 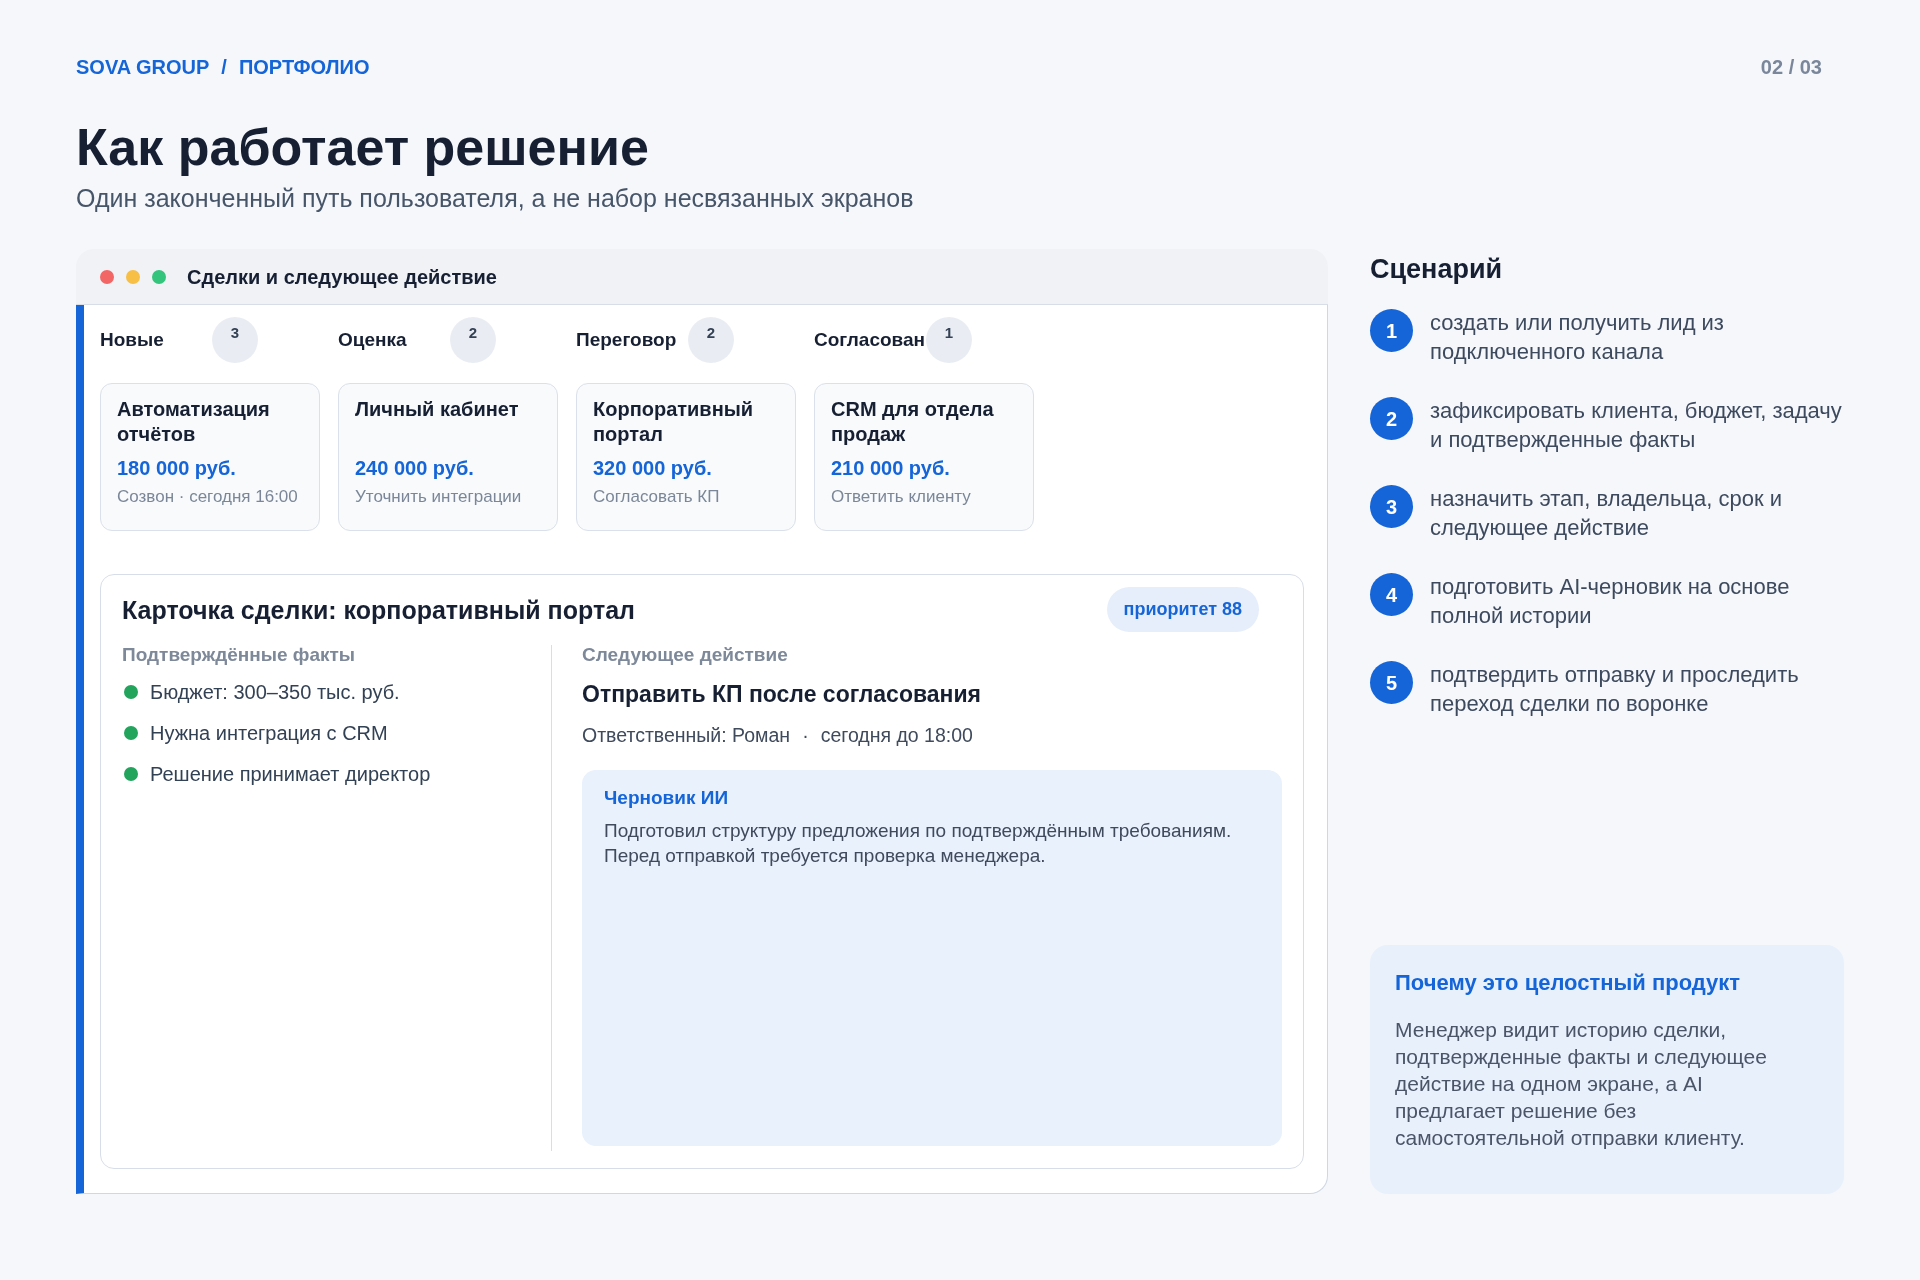 I want to click on breadcrumb-item: SOVA GROUP, so click(x=143, y=67).